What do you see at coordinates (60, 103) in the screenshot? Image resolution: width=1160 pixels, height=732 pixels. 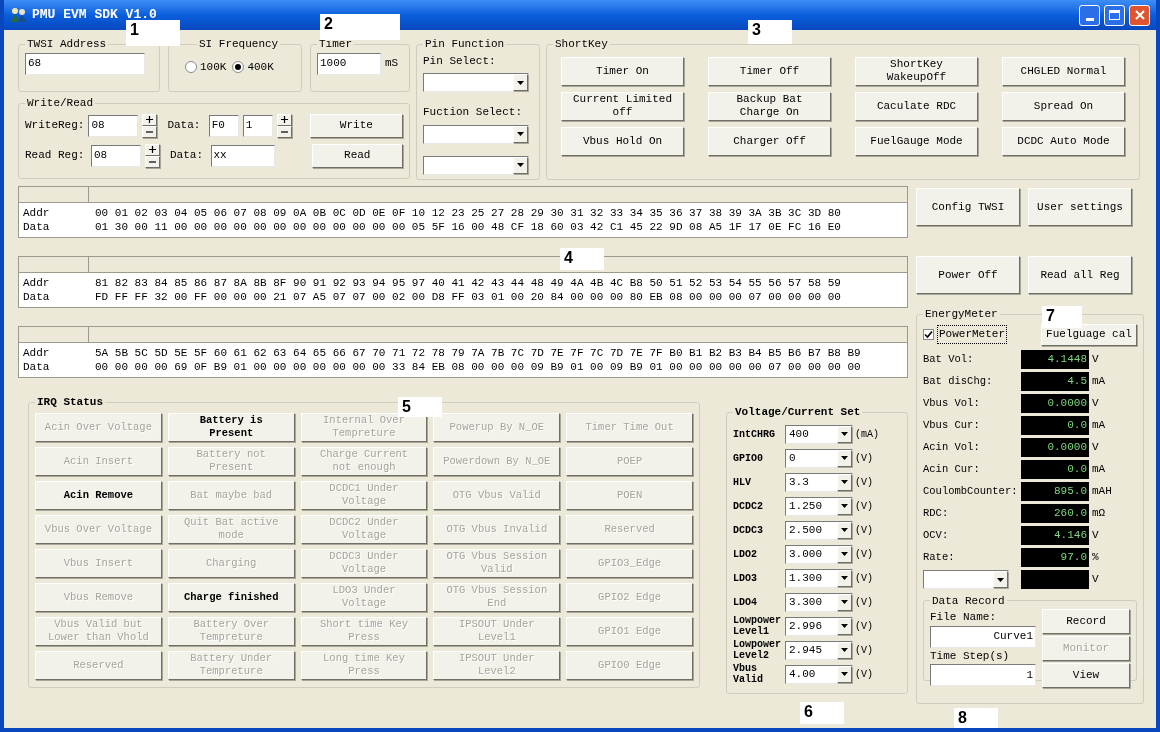 I see `group-label: Write/Read` at bounding box center [60, 103].